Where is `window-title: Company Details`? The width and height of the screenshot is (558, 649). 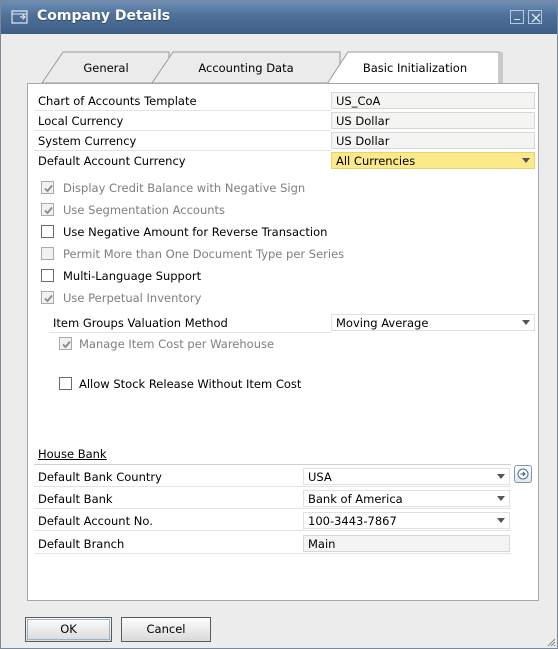
window-title: Company Details is located at coordinates (104, 16).